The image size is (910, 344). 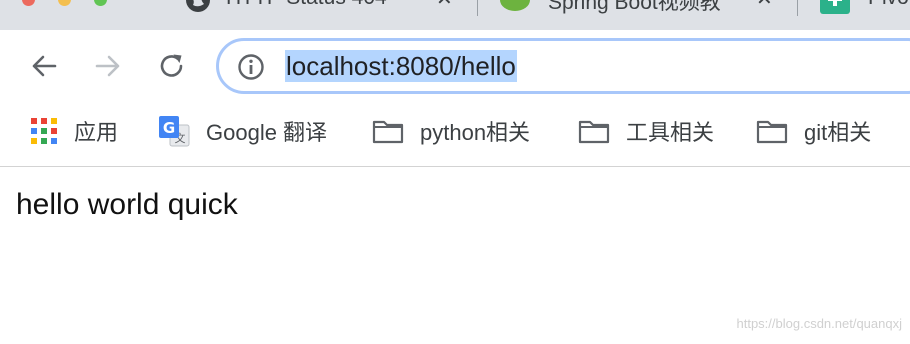 What do you see at coordinates (670, 132) in the screenshot?
I see `bookmark-label: 工具相关` at bounding box center [670, 132].